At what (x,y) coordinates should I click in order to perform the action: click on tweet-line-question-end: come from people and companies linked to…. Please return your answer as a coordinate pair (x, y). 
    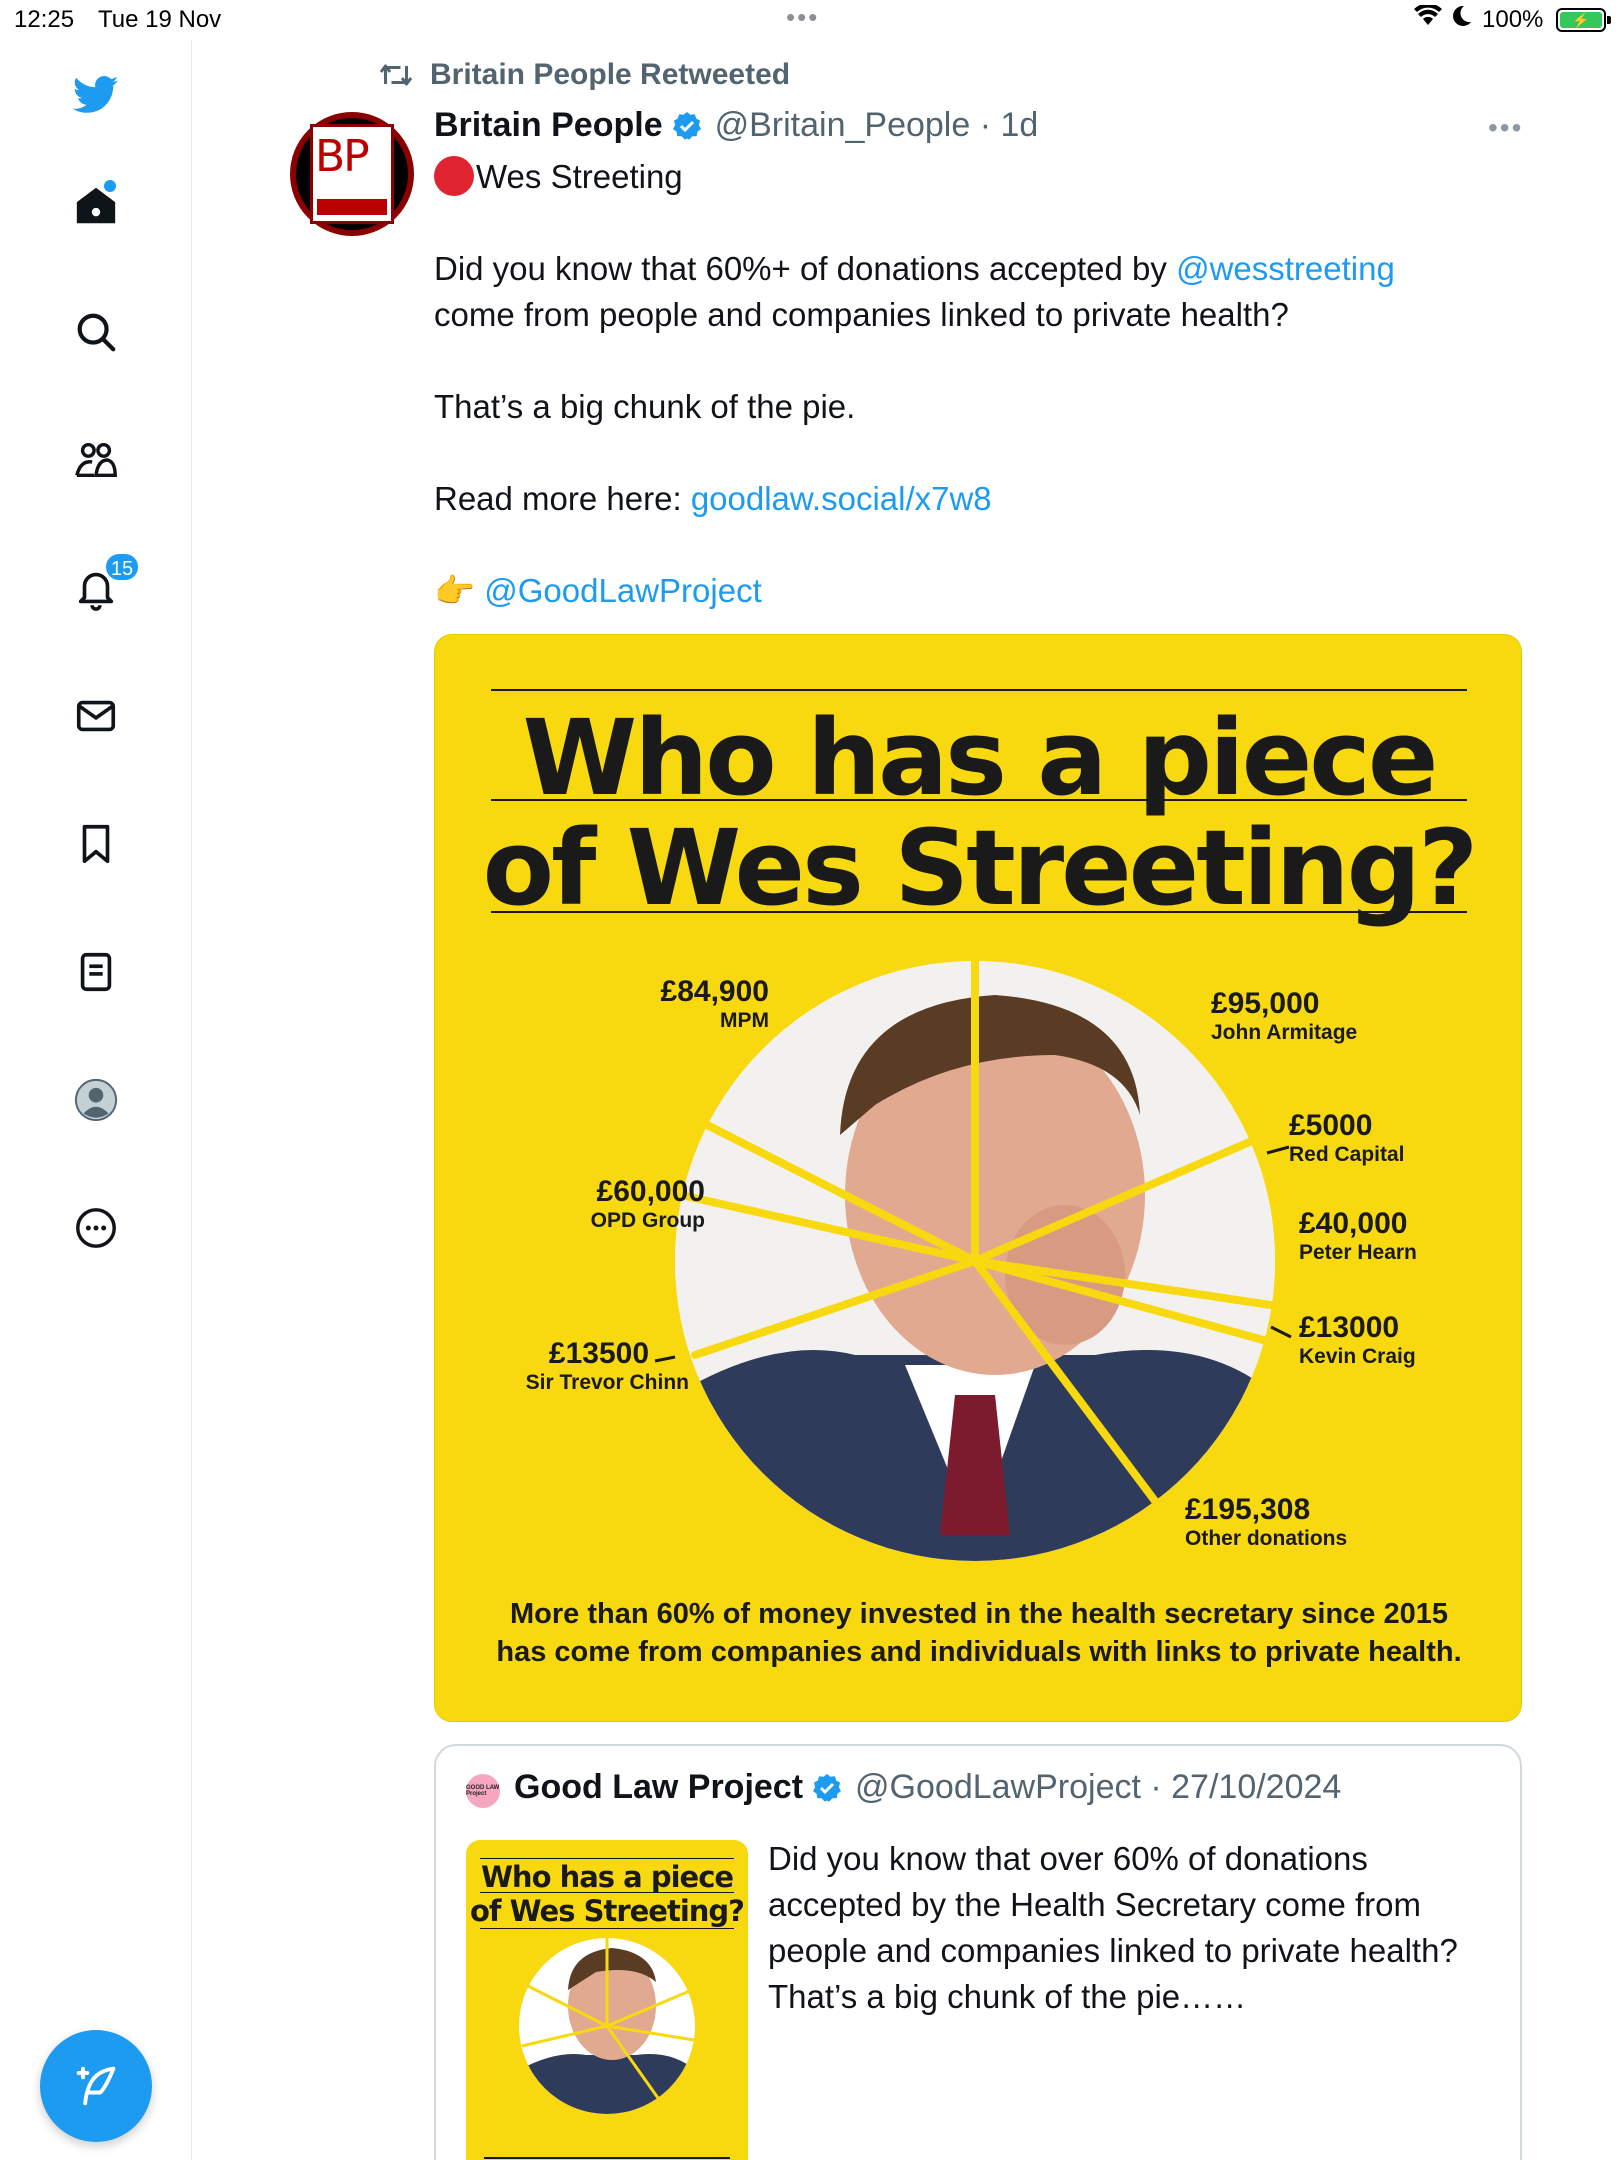
    Looking at the image, I should click on (861, 314).